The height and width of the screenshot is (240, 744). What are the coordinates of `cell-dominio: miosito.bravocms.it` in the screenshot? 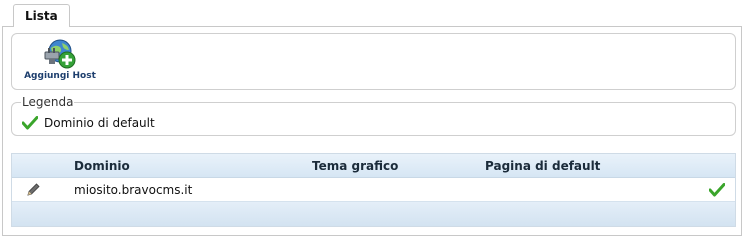 It's located at (133, 190).